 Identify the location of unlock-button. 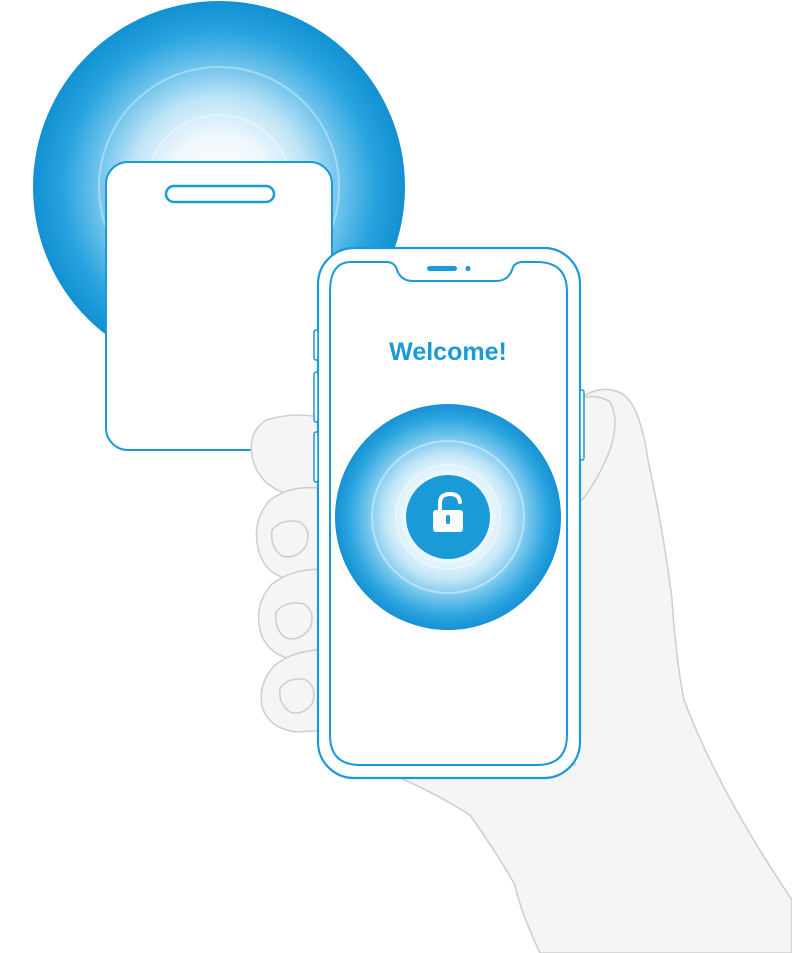
(448, 517).